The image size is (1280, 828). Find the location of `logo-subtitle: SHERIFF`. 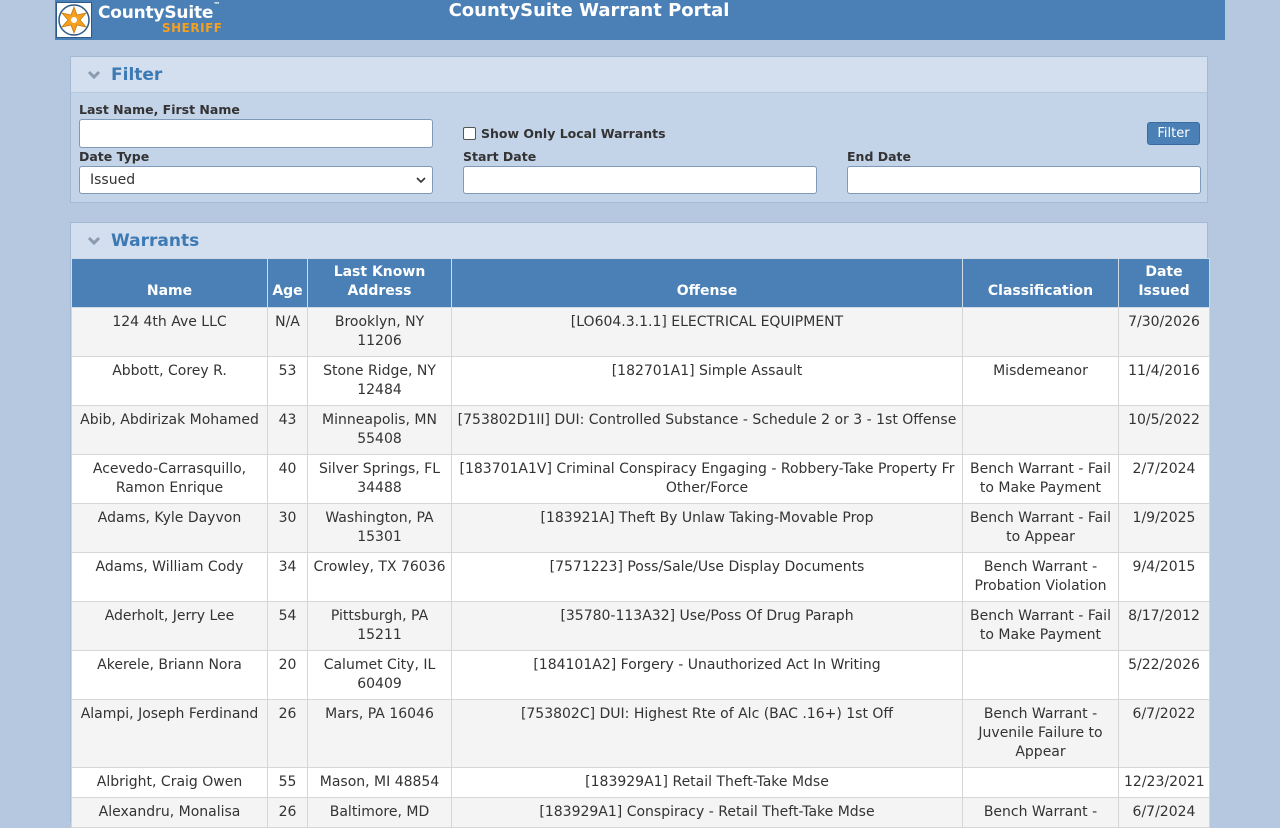

logo-subtitle: SHERIFF is located at coordinates (192, 28).